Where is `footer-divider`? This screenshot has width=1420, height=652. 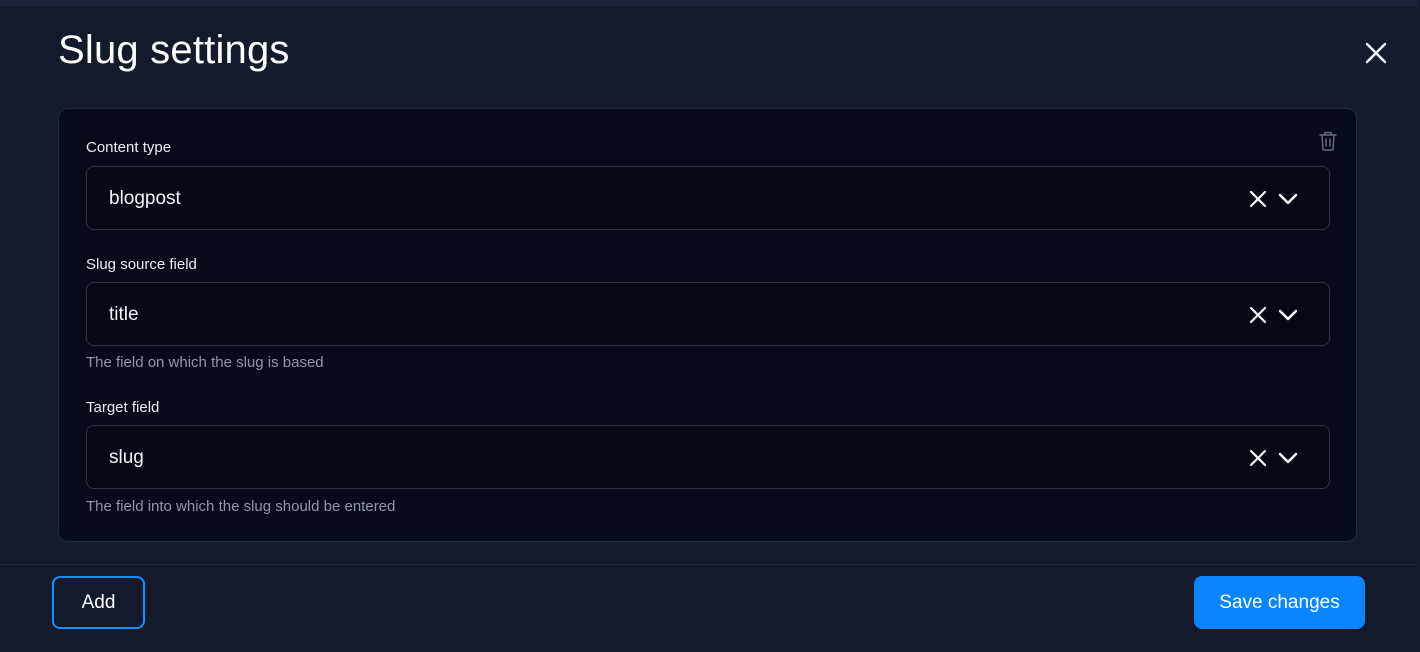
footer-divider is located at coordinates (709, 564).